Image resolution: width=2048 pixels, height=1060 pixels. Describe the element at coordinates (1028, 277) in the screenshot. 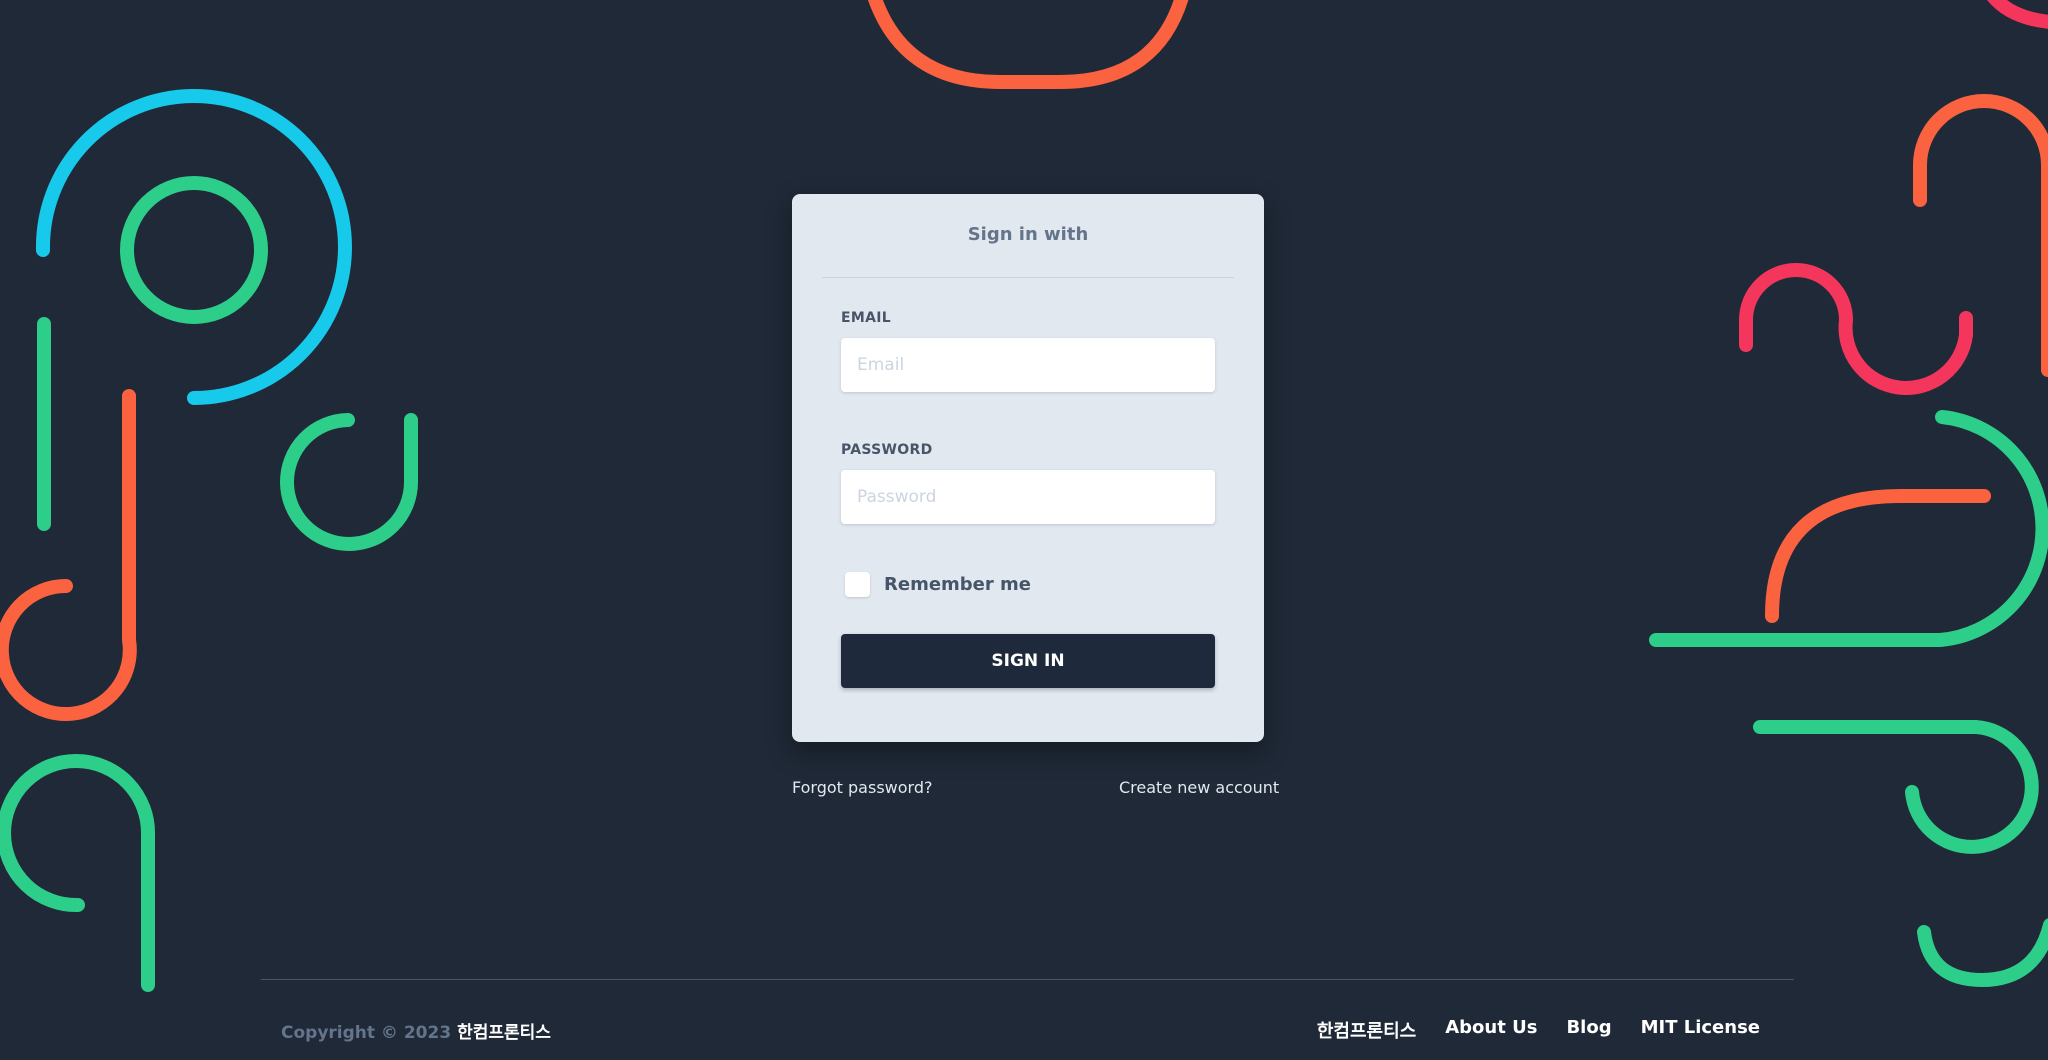

I see `card-divider` at that location.